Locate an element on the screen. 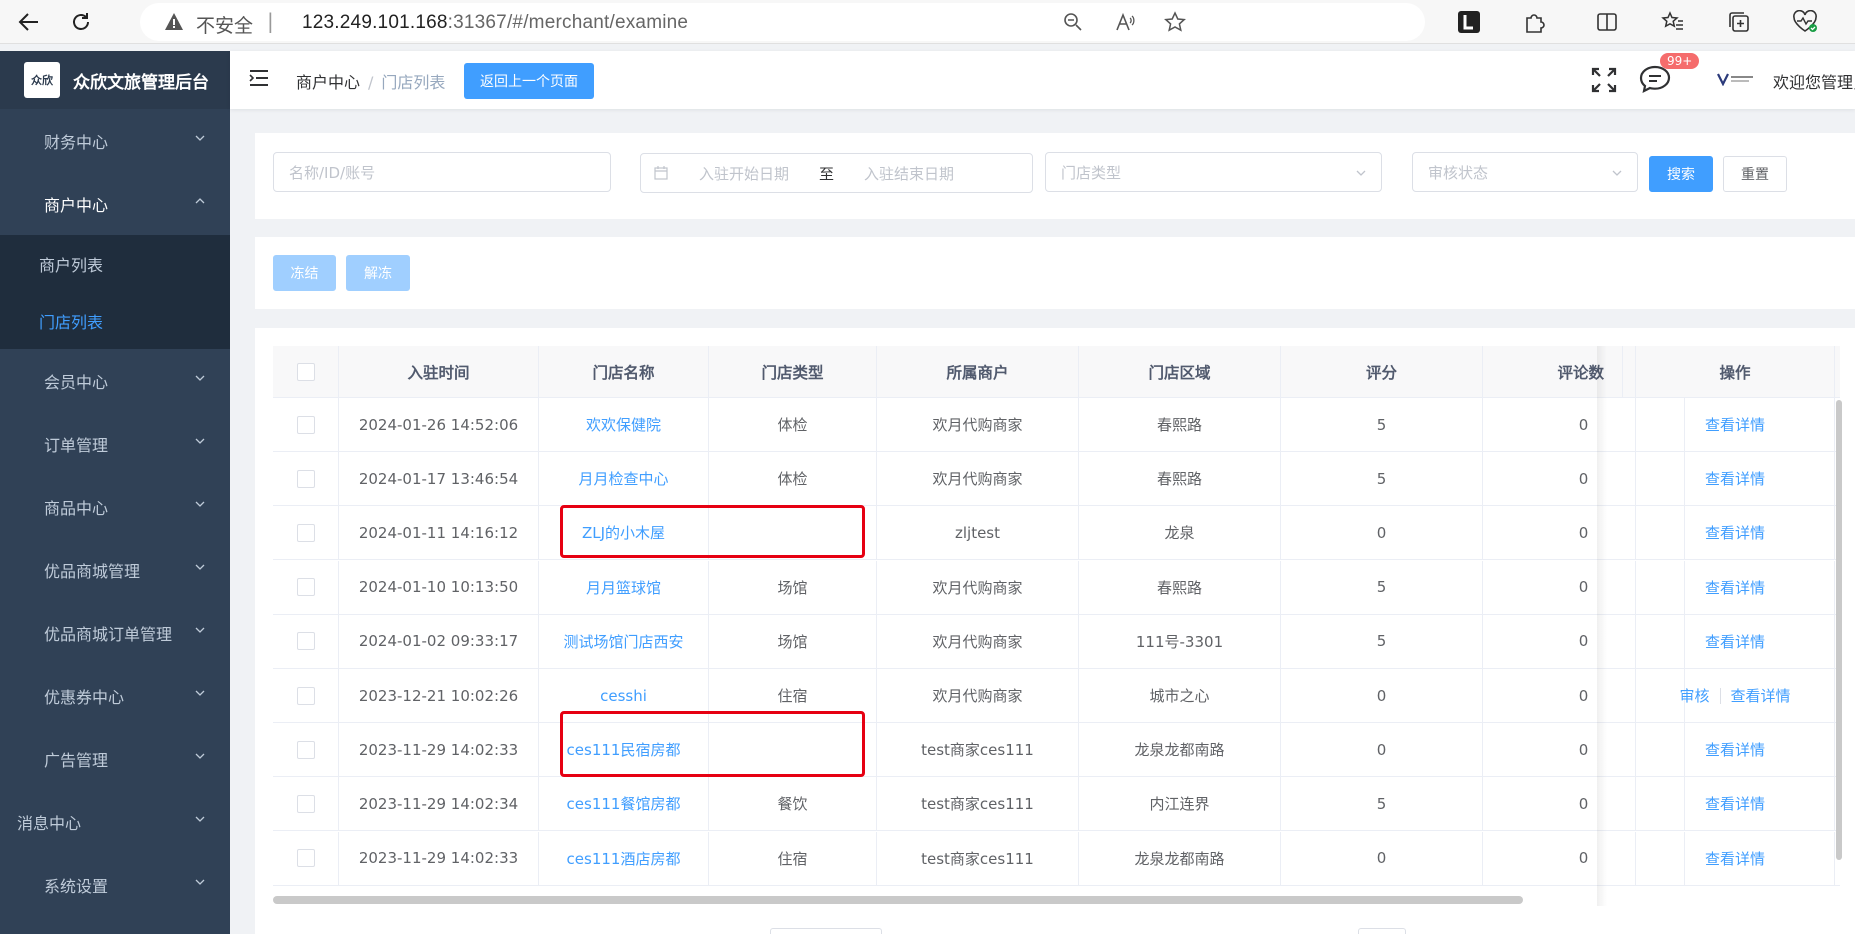 This screenshot has width=1855, height=934. store-type-select: 门店类型 is located at coordinates (1213, 172).